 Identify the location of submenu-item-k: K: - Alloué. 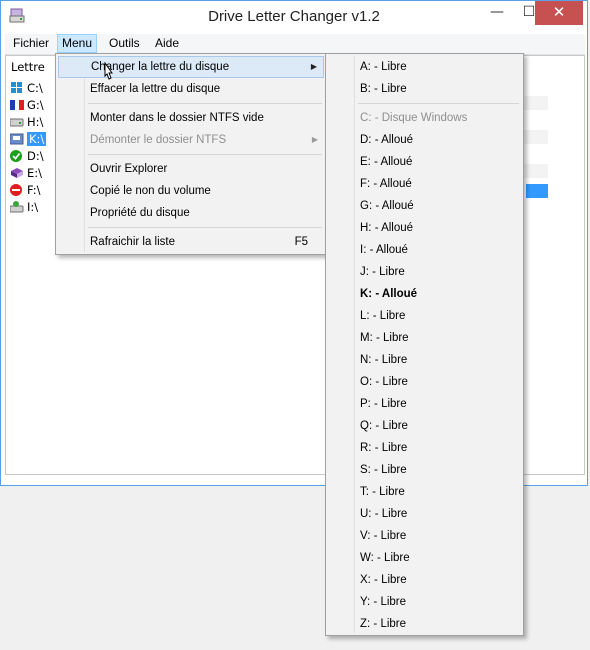
(424, 294).